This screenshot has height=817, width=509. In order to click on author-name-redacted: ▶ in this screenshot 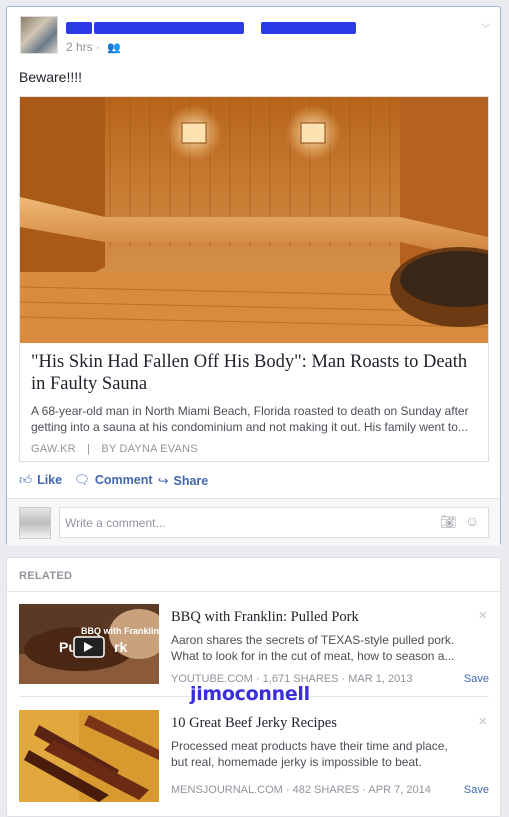, I will do `click(211, 28)`.